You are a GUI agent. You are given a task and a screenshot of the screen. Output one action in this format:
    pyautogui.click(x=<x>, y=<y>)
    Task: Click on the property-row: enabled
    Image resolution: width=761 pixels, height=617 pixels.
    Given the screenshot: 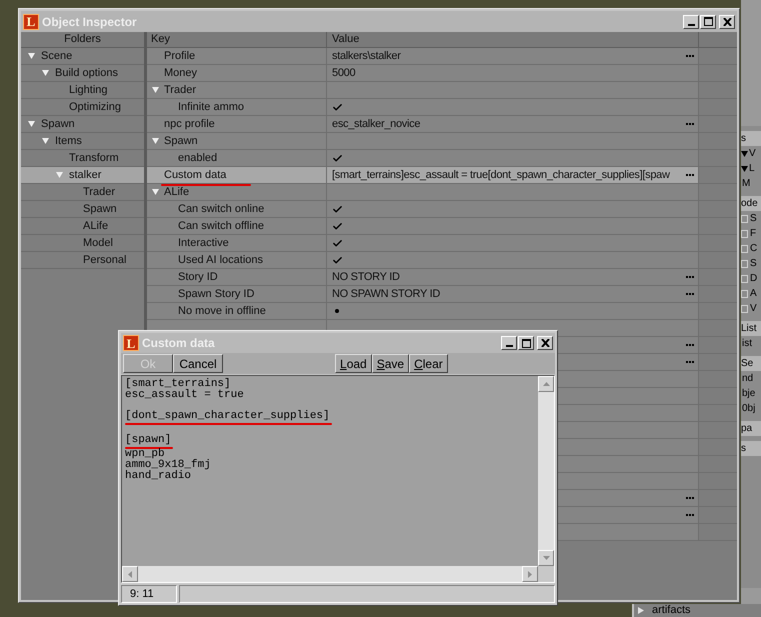 What is the action you would take?
    pyautogui.click(x=442, y=158)
    